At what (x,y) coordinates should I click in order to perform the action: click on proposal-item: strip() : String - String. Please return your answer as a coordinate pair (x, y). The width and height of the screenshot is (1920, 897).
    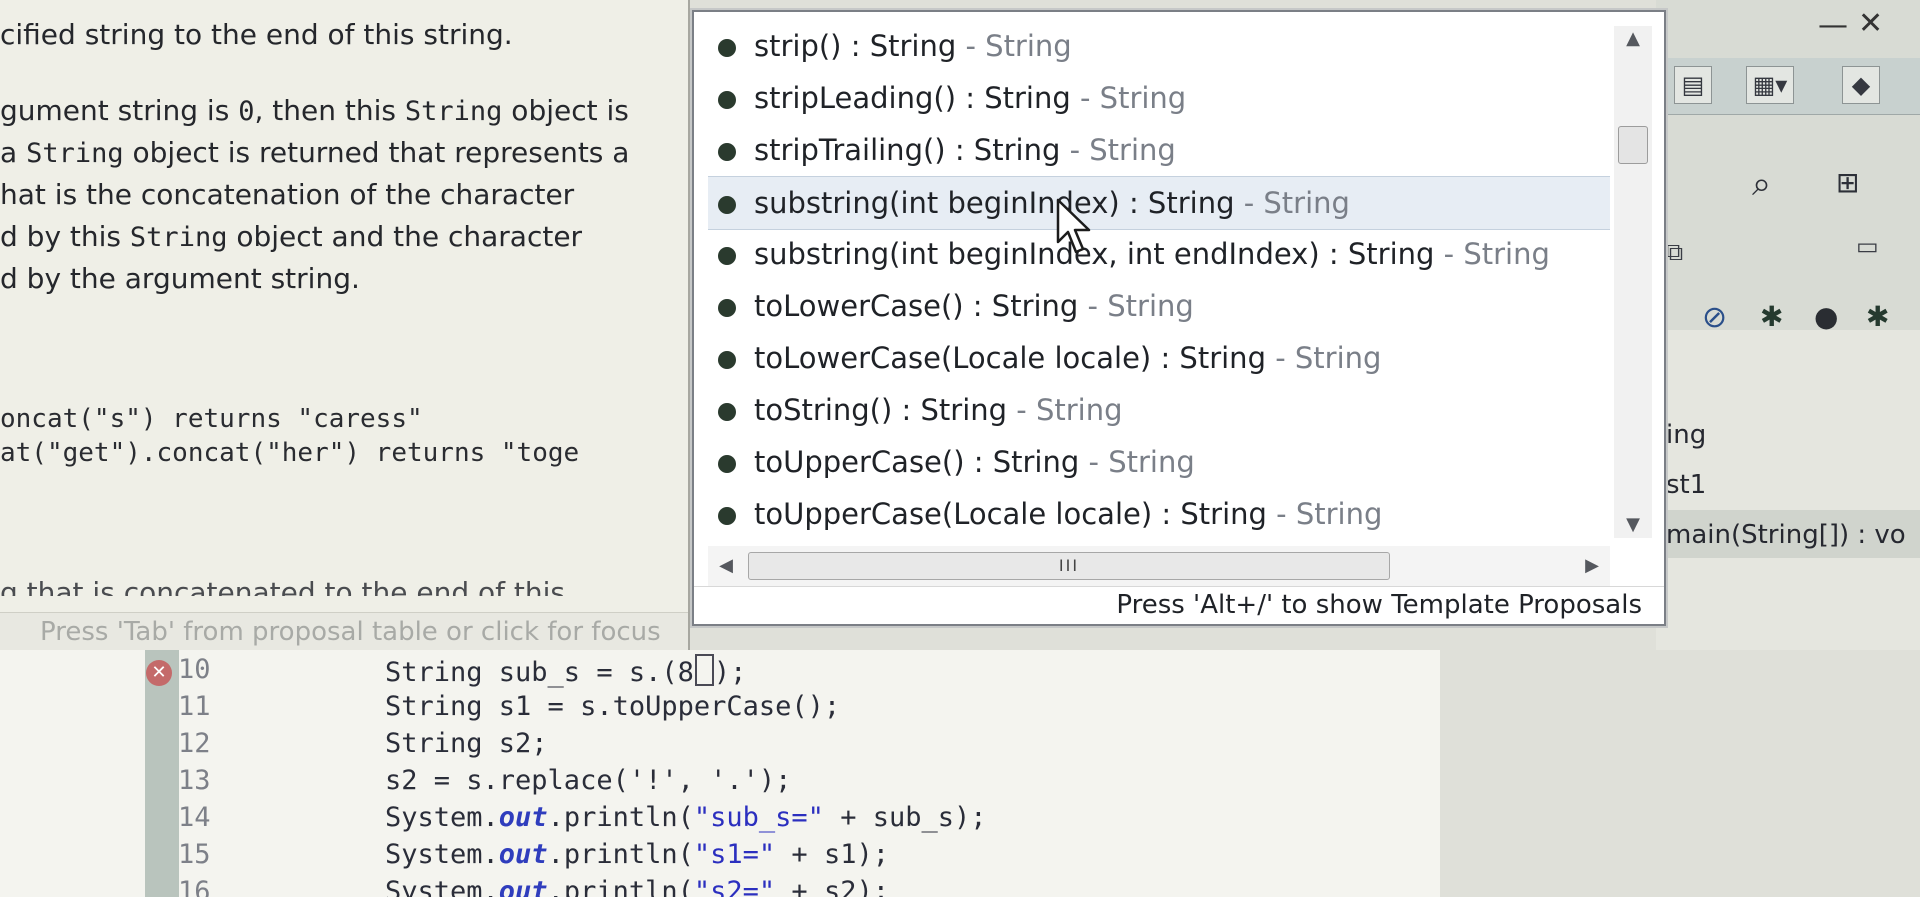
    Looking at the image, I should click on (1159, 46).